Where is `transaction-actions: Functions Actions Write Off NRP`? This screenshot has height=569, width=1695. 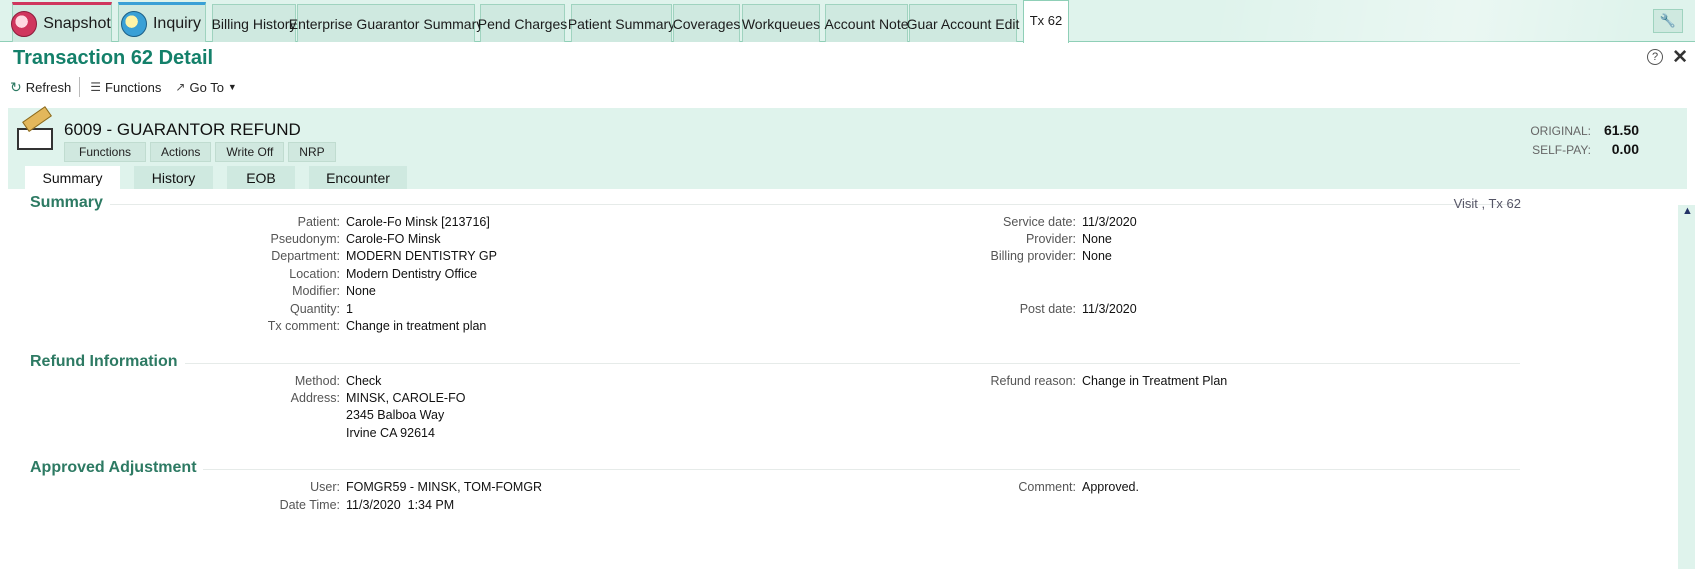 transaction-actions: Functions Actions Write Off NRP is located at coordinates (202, 152).